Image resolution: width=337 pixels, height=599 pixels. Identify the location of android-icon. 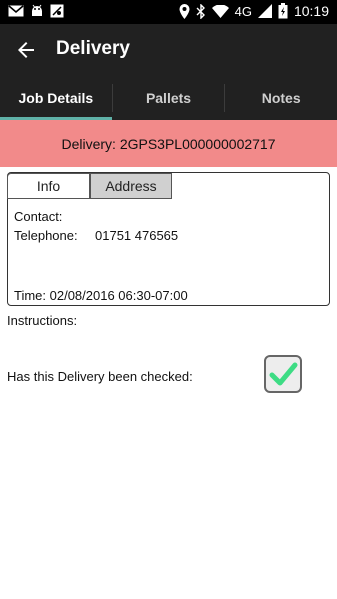
(37, 11).